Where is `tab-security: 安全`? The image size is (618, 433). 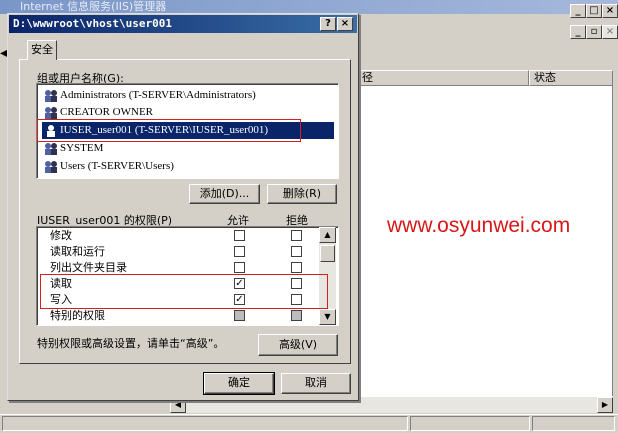 tab-security: 安全 is located at coordinates (42, 50).